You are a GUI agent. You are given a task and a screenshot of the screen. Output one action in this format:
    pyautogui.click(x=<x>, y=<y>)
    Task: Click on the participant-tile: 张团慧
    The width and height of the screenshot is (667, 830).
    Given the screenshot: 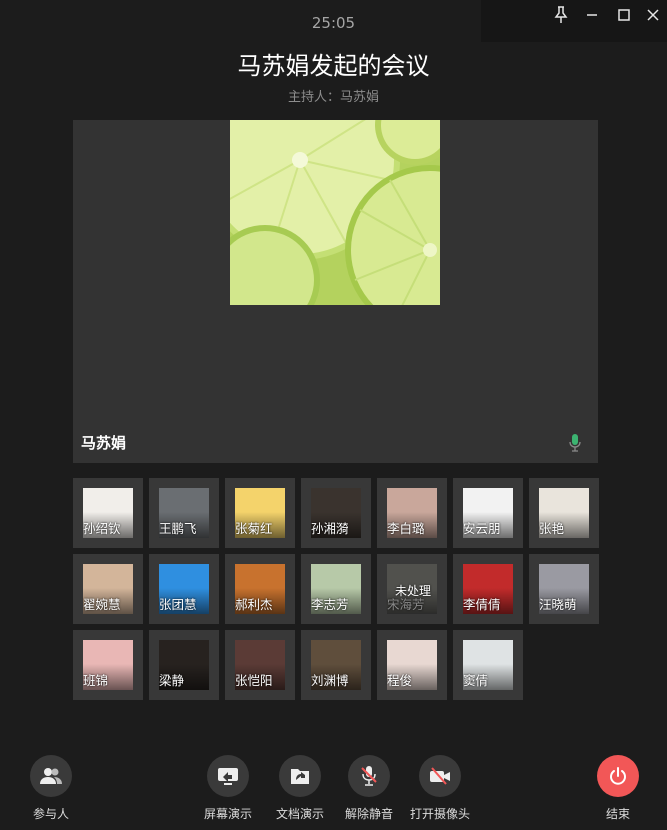 What is the action you would take?
    pyautogui.click(x=184, y=589)
    